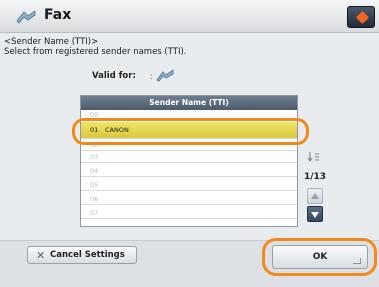  What do you see at coordinates (51, 42) in the screenshot?
I see `instruction-heading: <Sender Name (TTI)>` at bounding box center [51, 42].